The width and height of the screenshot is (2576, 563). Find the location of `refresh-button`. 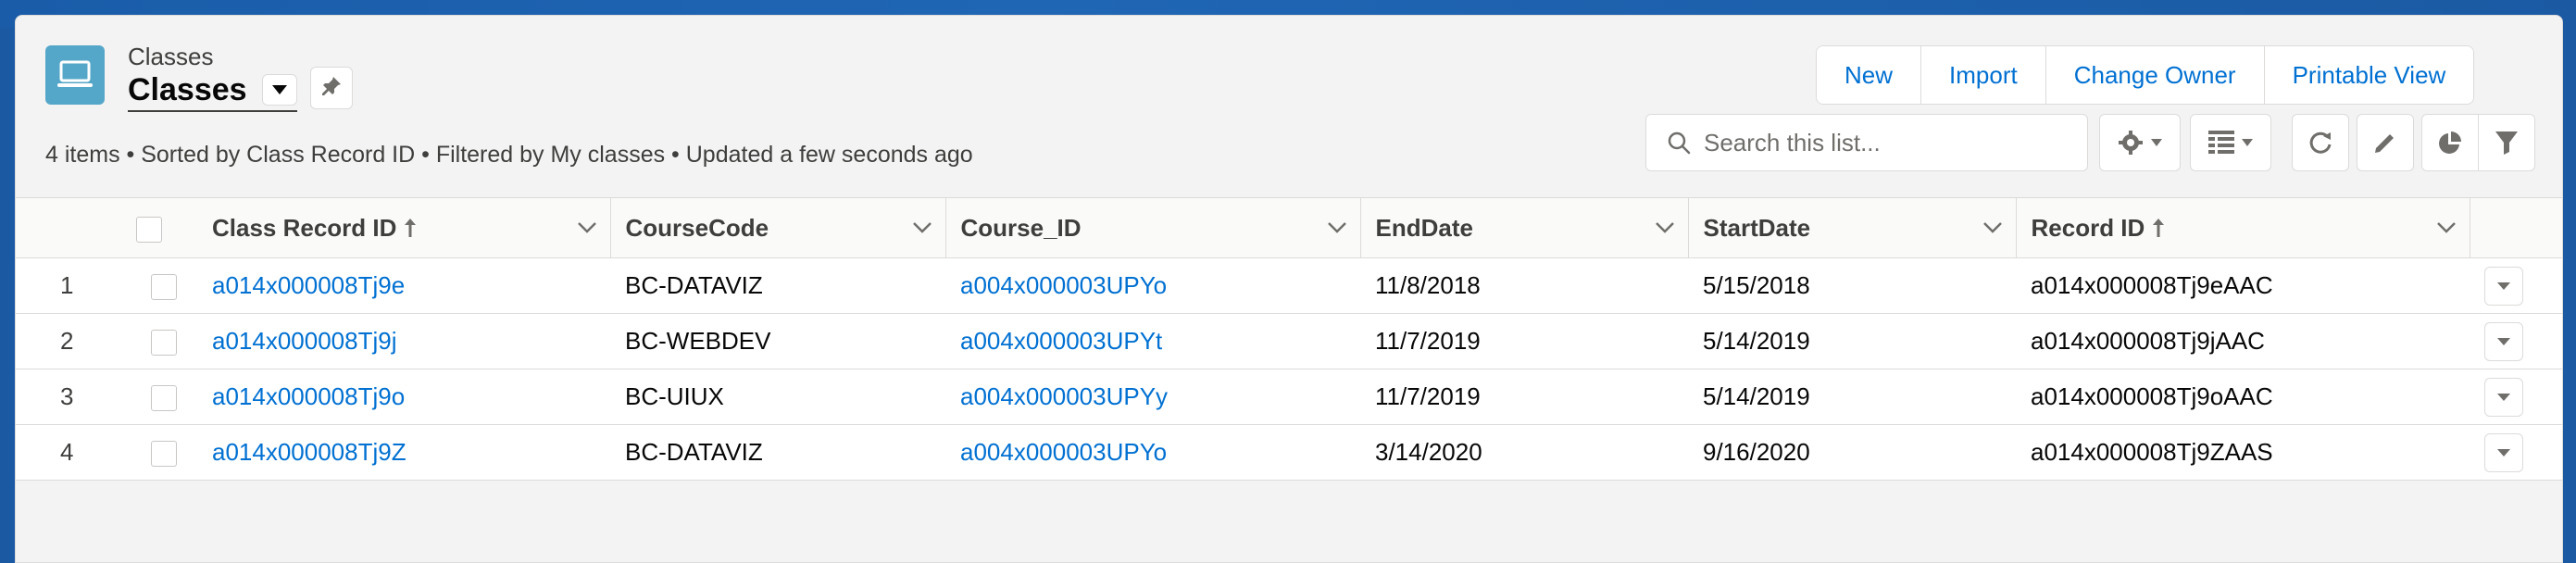

refresh-button is located at coordinates (2321, 142).